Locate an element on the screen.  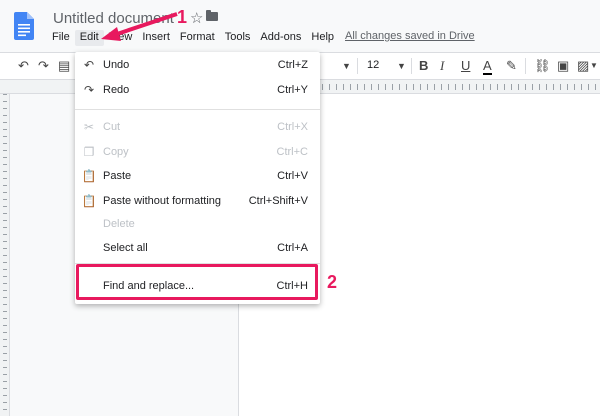
link-icon: ⛓ is located at coordinates (542, 66).